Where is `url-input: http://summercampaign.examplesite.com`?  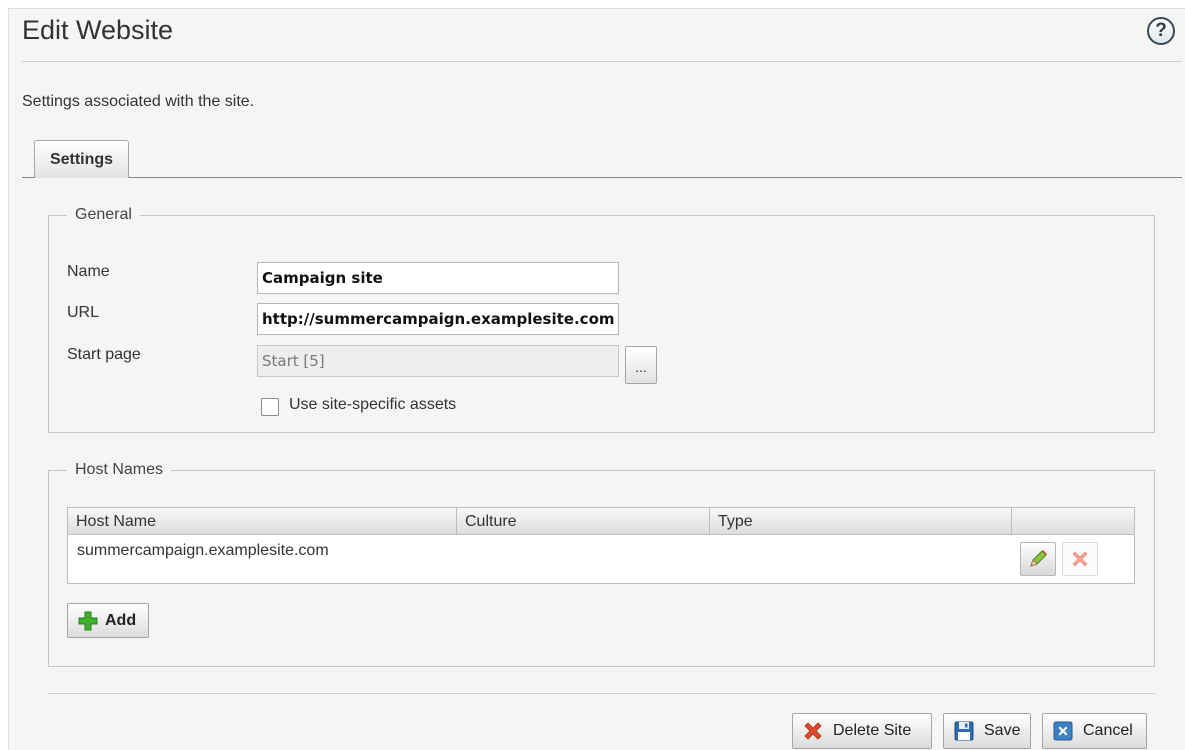 url-input: http://summercampaign.examplesite.com is located at coordinates (438, 319).